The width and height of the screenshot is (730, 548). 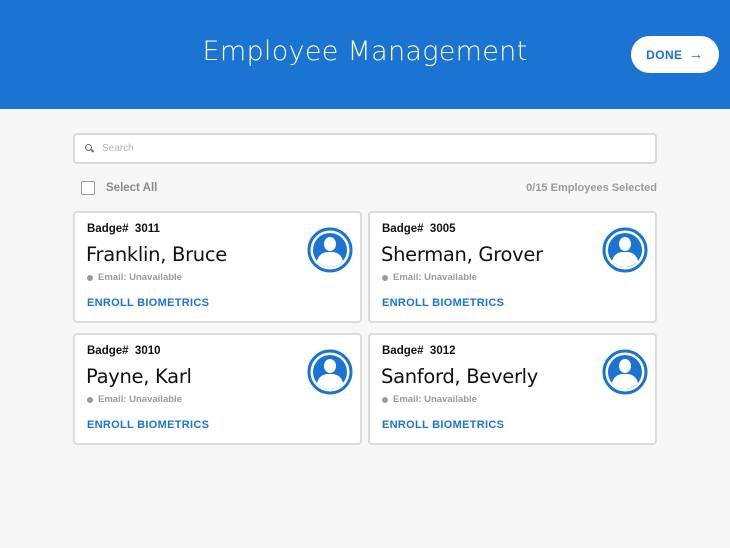 I want to click on employee-name: Payne, Karl, so click(x=139, y=376).